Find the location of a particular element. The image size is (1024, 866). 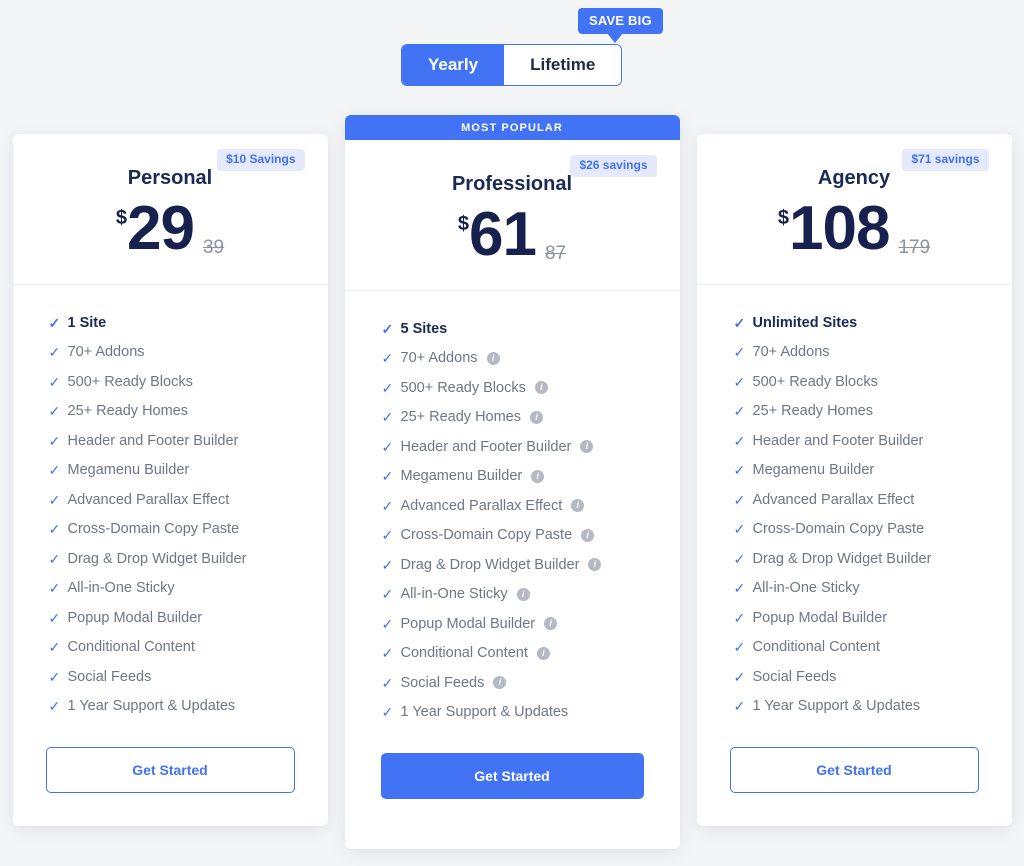

feature-item: ✓ Social Feeds i is located at coordinates (512, 683).